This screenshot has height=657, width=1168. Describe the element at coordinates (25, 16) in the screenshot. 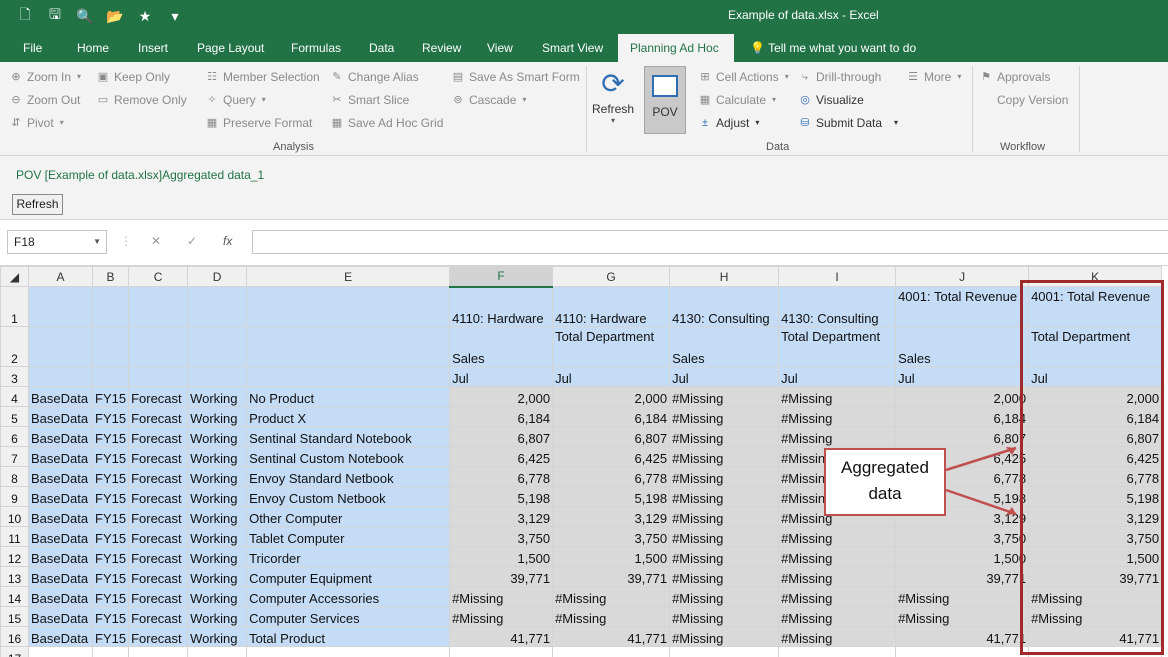

I see `new-file-icon: 🗋` at that location.